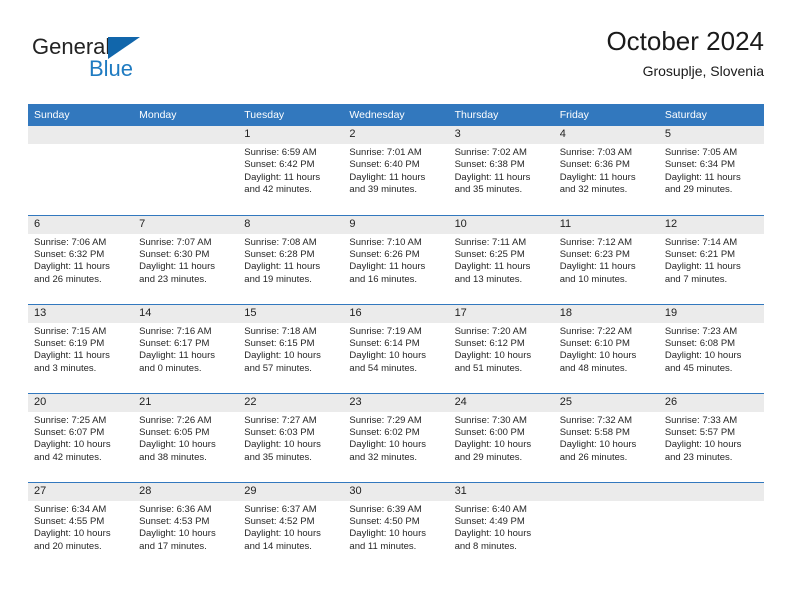 The height and width of the screenshot is (612, 792). What do you see at coordinates (186, 313) in the screenshot?
I see `day-number: 14` at bounding box center [186, 313].